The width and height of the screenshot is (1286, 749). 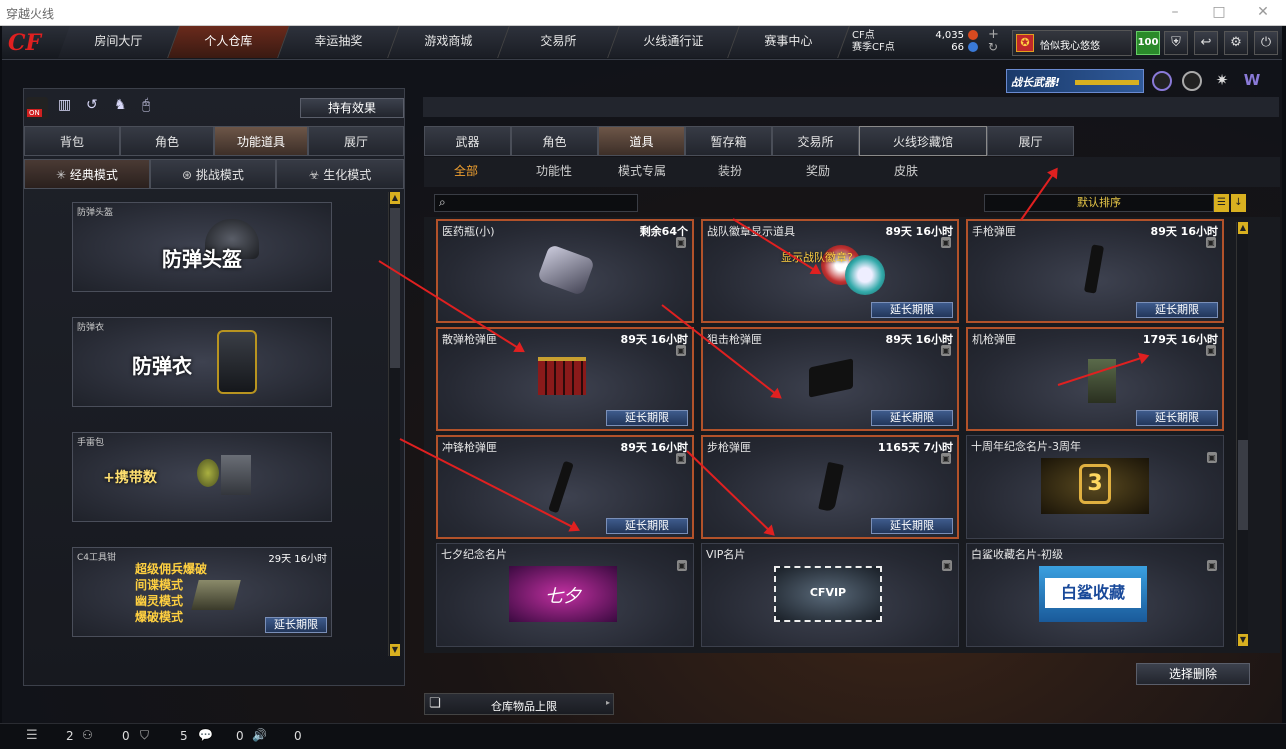 I want to click on chat-icon: 💬, so click(x=205, y=735).